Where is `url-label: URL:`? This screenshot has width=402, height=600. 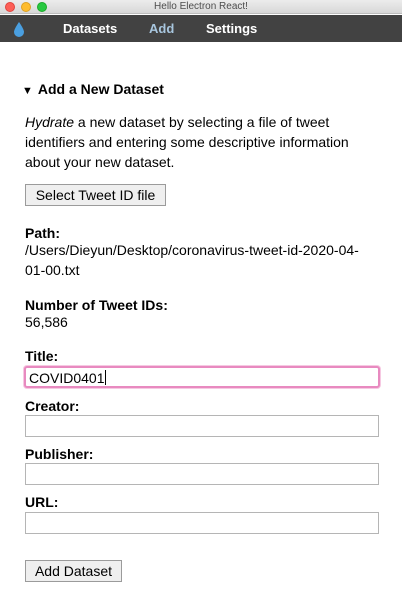
url-label: URL: is located at coordinates (42, 502).